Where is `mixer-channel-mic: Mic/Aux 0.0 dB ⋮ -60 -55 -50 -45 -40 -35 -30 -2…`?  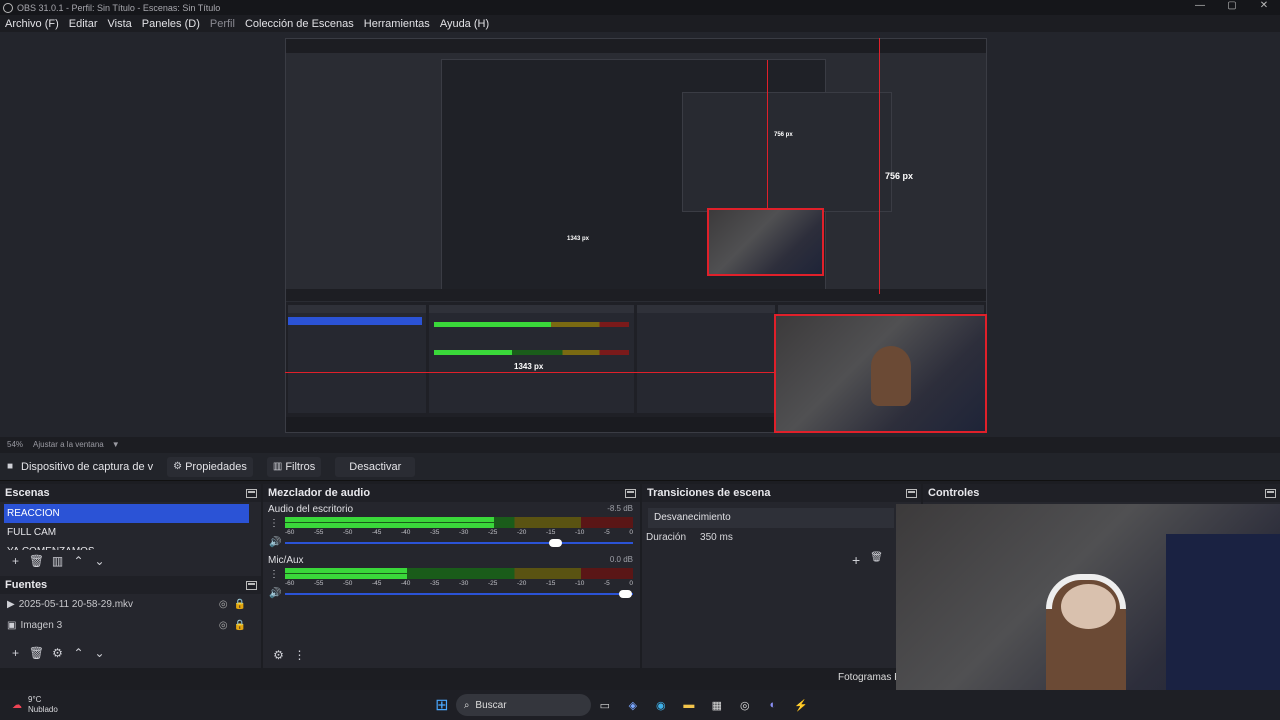 mixer-channel-mic: Mic/Aux 0.0 dB ⋮ -60 -55 -50 -45 -40 -35 -30 -2… is located at coordinates (450, 580).